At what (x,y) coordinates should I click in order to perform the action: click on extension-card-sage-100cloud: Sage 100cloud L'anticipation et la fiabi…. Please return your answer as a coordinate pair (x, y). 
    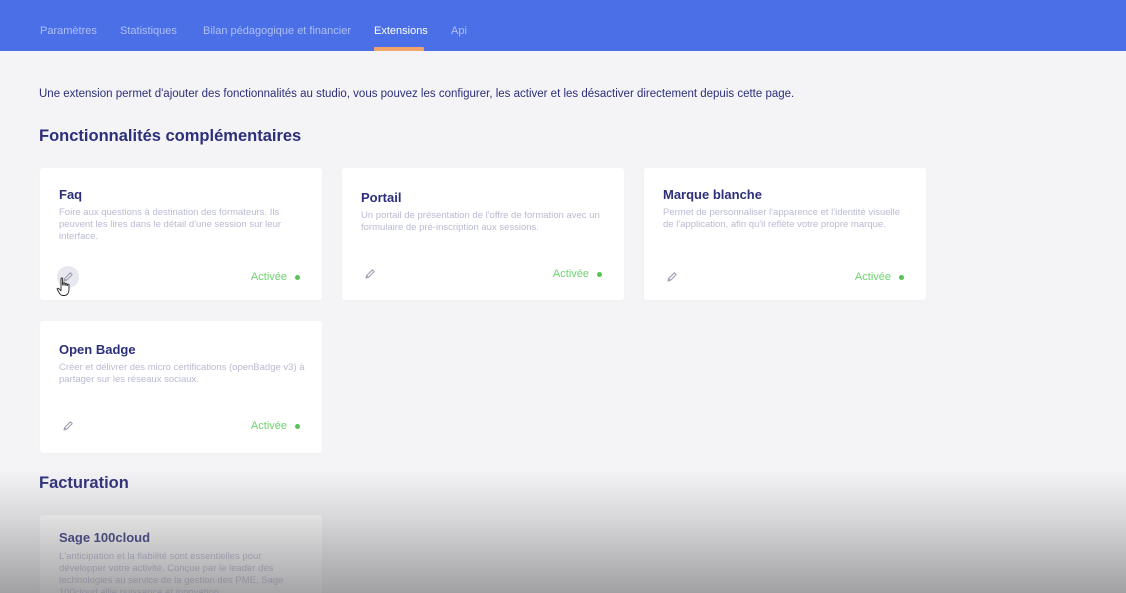
    Looking at the image, I should click on (181, 554).